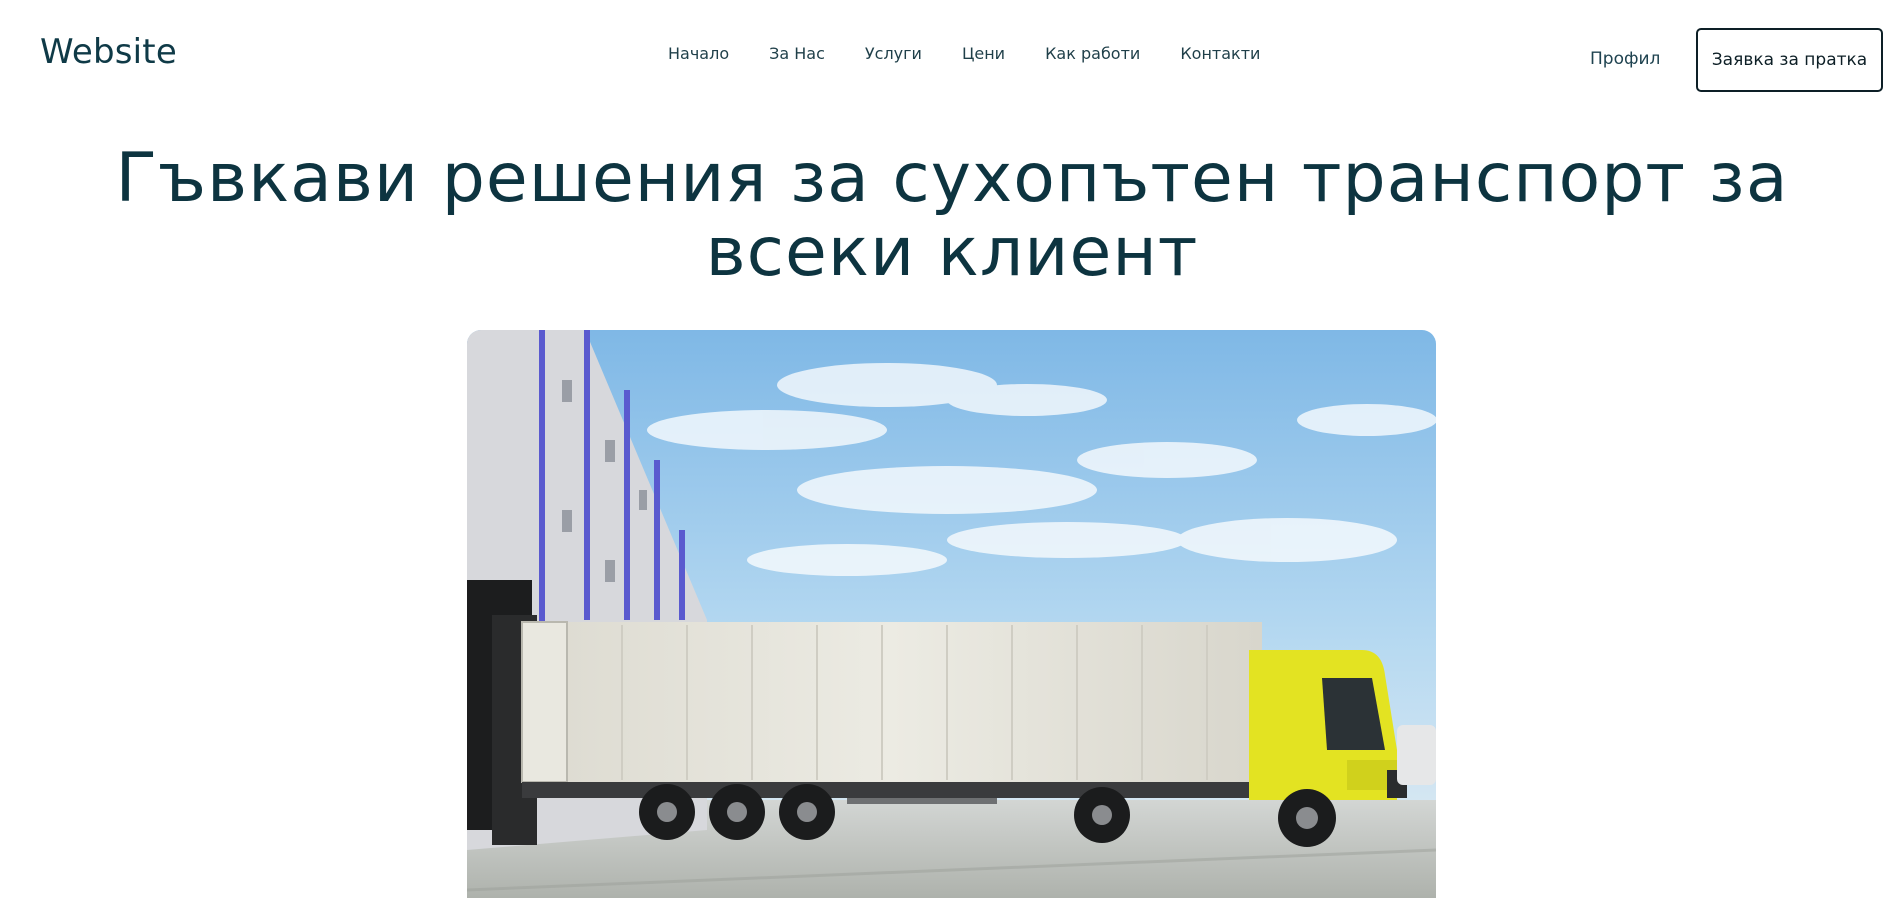 The image size is (1904, 898). I want to click on nav-item-contacts: Контакти, so click(1220, 53).